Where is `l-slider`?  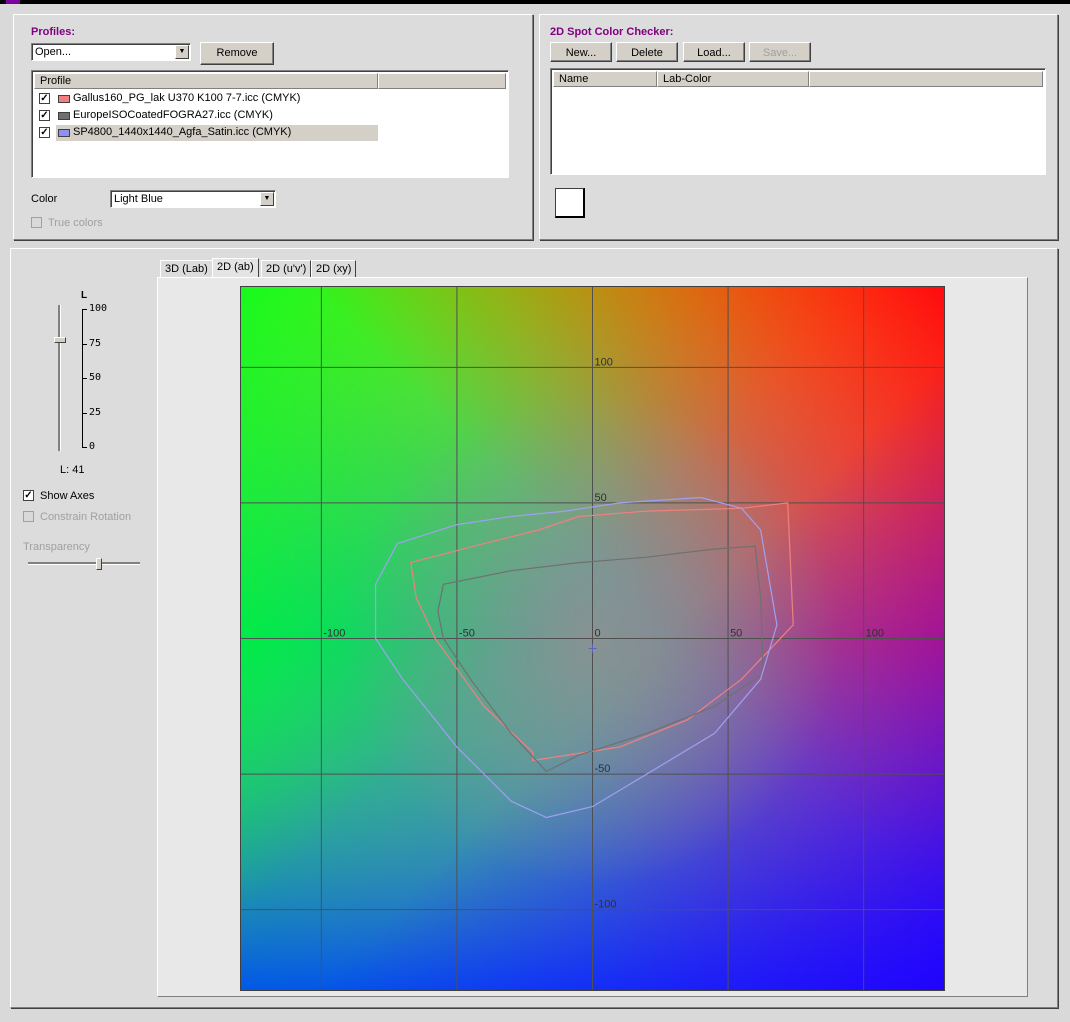
l-slider is located at coordinates (60, 378).